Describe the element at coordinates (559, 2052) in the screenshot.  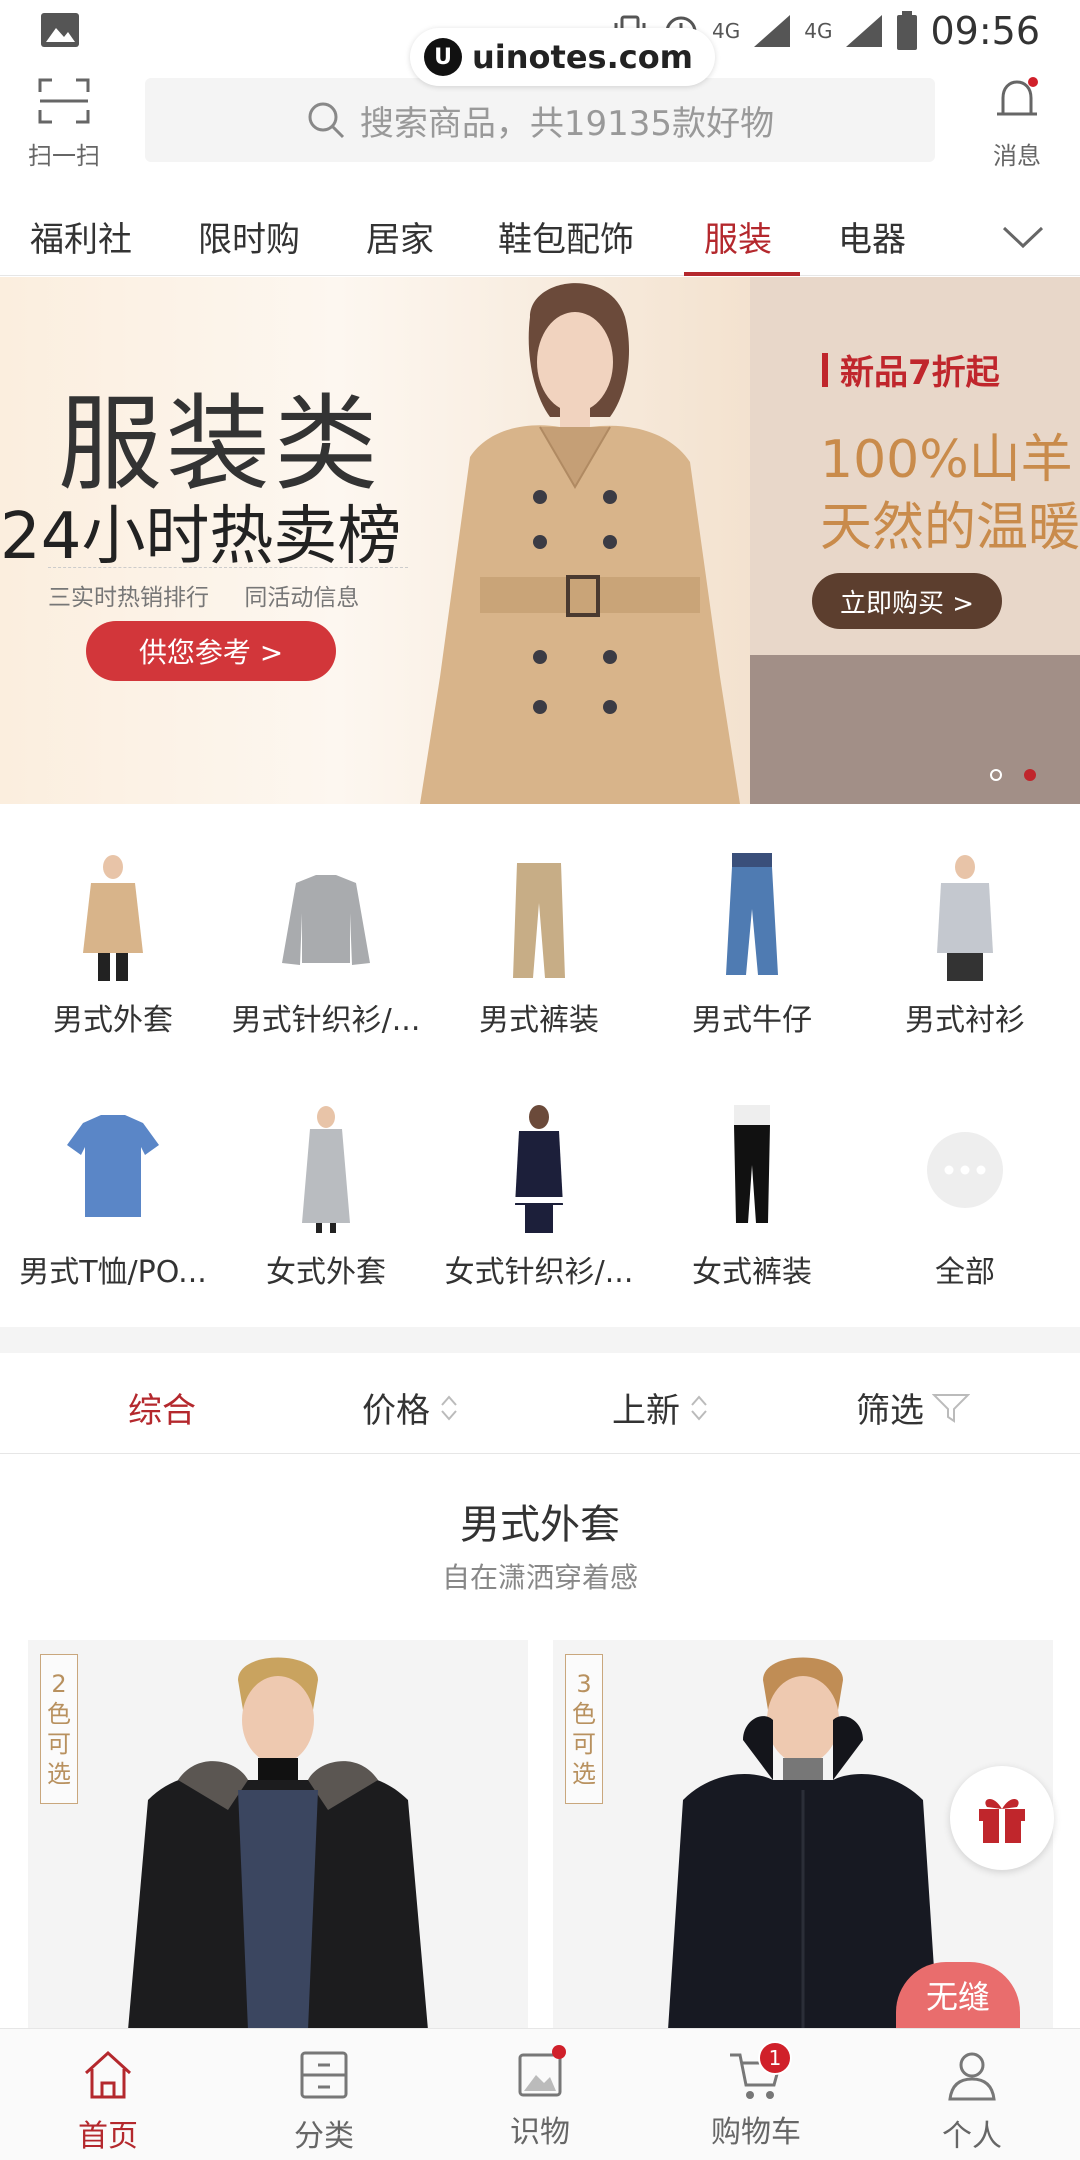
I see `notification-dot` at that location.